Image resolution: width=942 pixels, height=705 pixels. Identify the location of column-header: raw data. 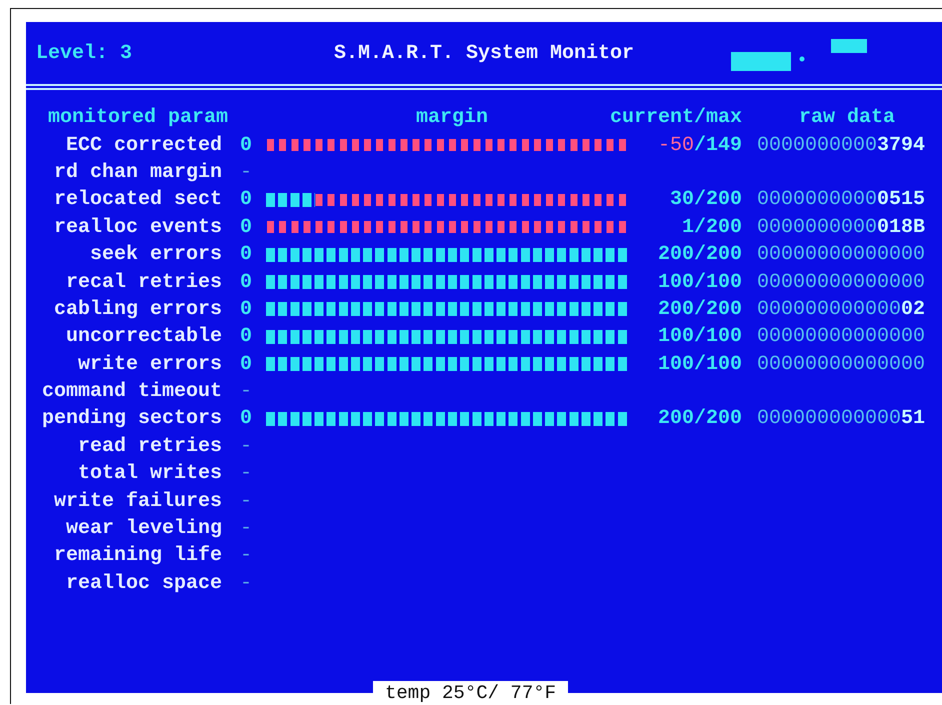
(846, 118).